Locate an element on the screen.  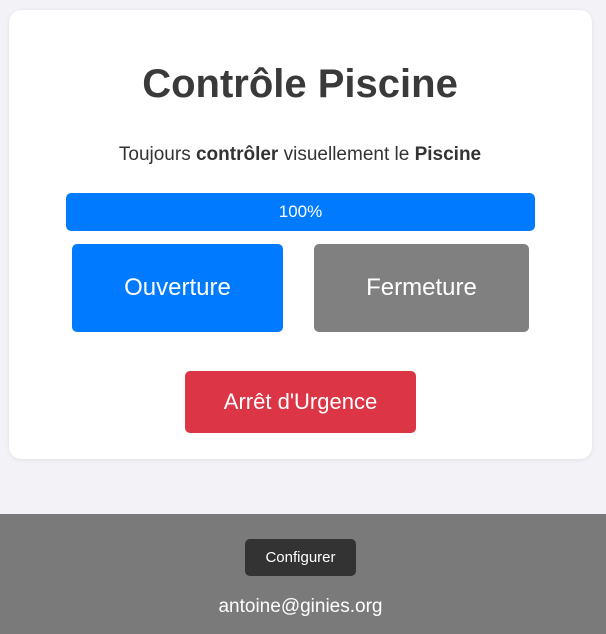
subtitle-text-2: visuellement le is located at coordinates (346, 154).